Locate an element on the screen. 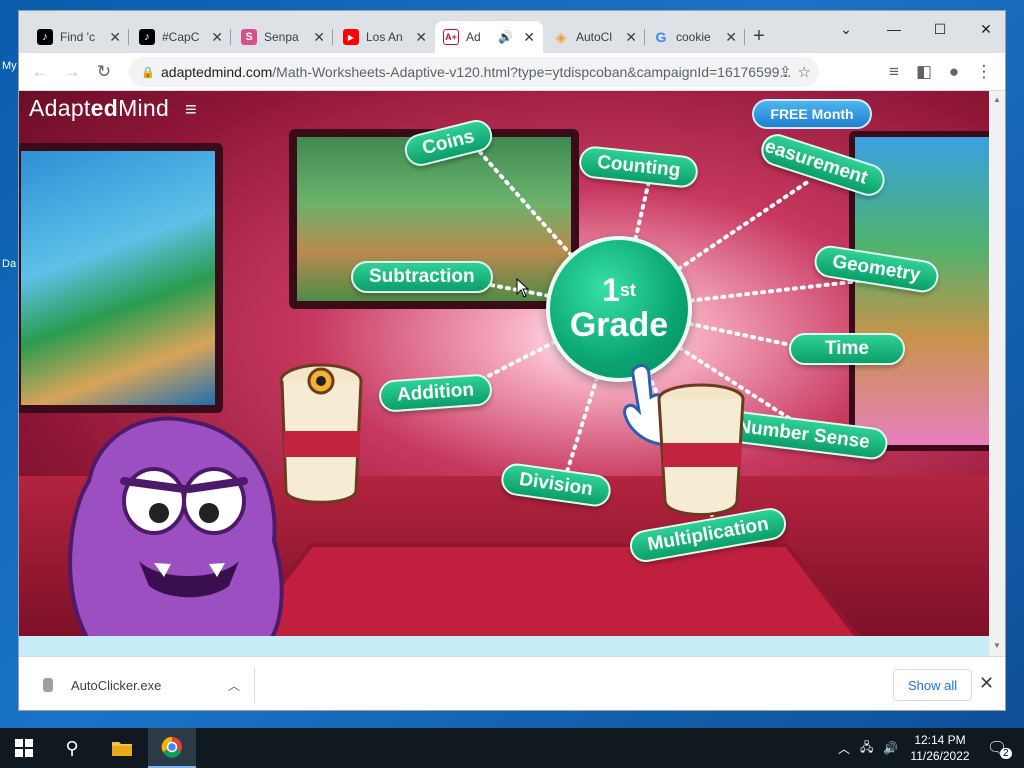 Image resolution: width=1024 pixels, height=768 pixels. download-file-name: AutoClicker.exe is located at coordinates (116, 685).